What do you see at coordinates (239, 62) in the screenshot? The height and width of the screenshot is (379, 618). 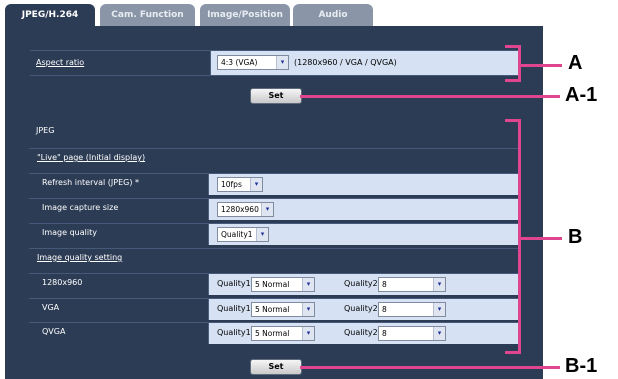 I see `aspect-ratio-value: 4:3 (VGA)` at bounding box center [239, 62].